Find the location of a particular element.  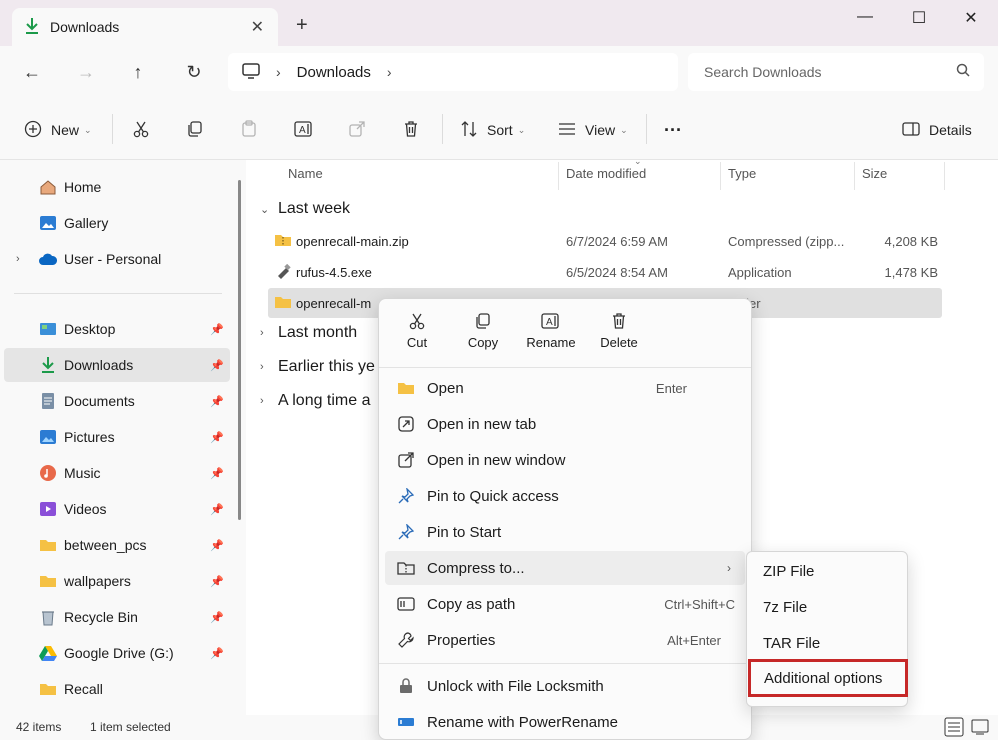

delete-button is located at coordinates (411, 130).